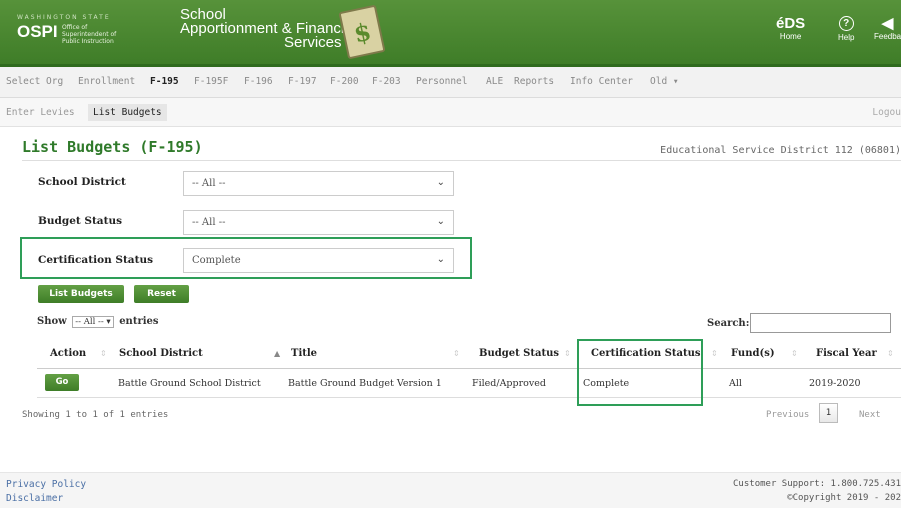 This screenshot has height=508, width=901. What do you see at coordinates (95, 415) in the screenshot?
I see `table-info: Showing 1 to 1 of 1 entries` at bounding box center [95, 415].